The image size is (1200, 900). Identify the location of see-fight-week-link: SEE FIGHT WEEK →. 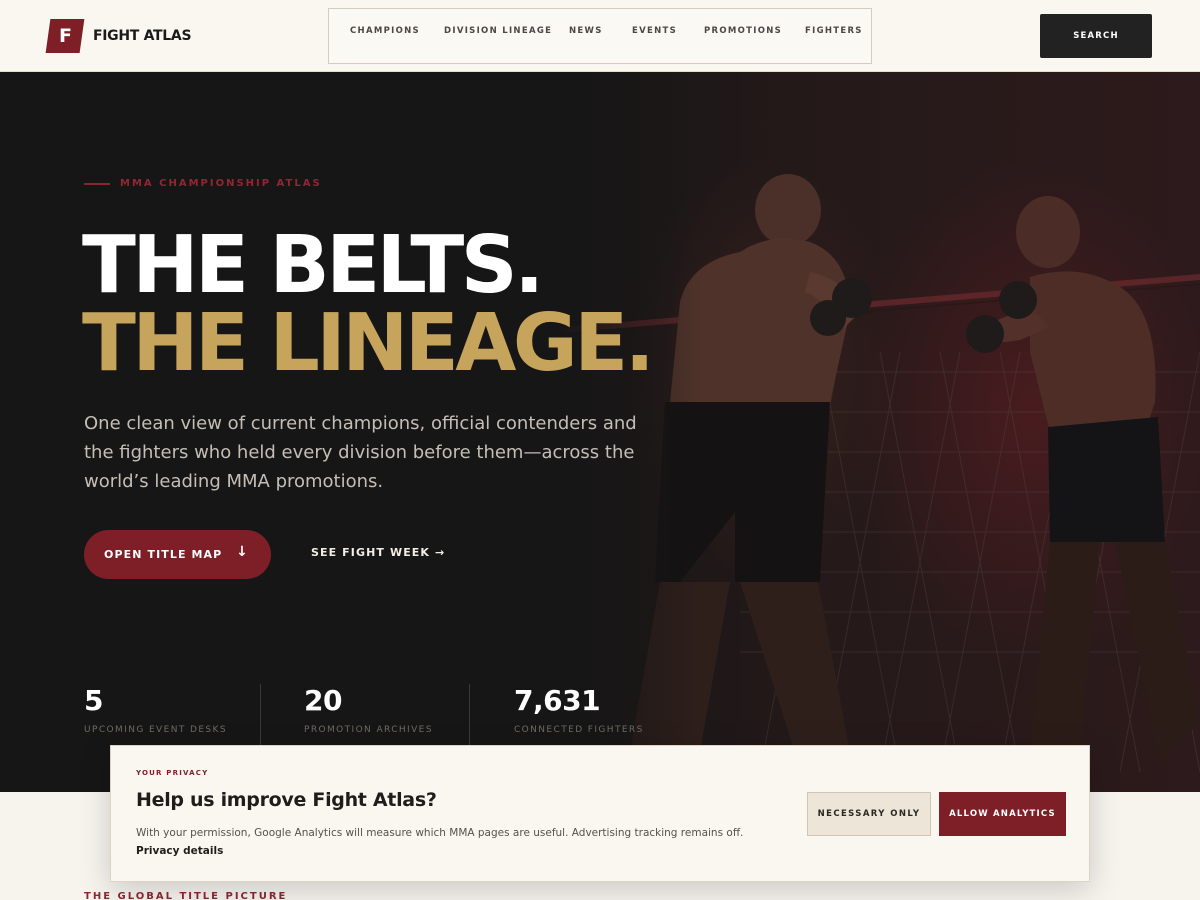
(378, 552).